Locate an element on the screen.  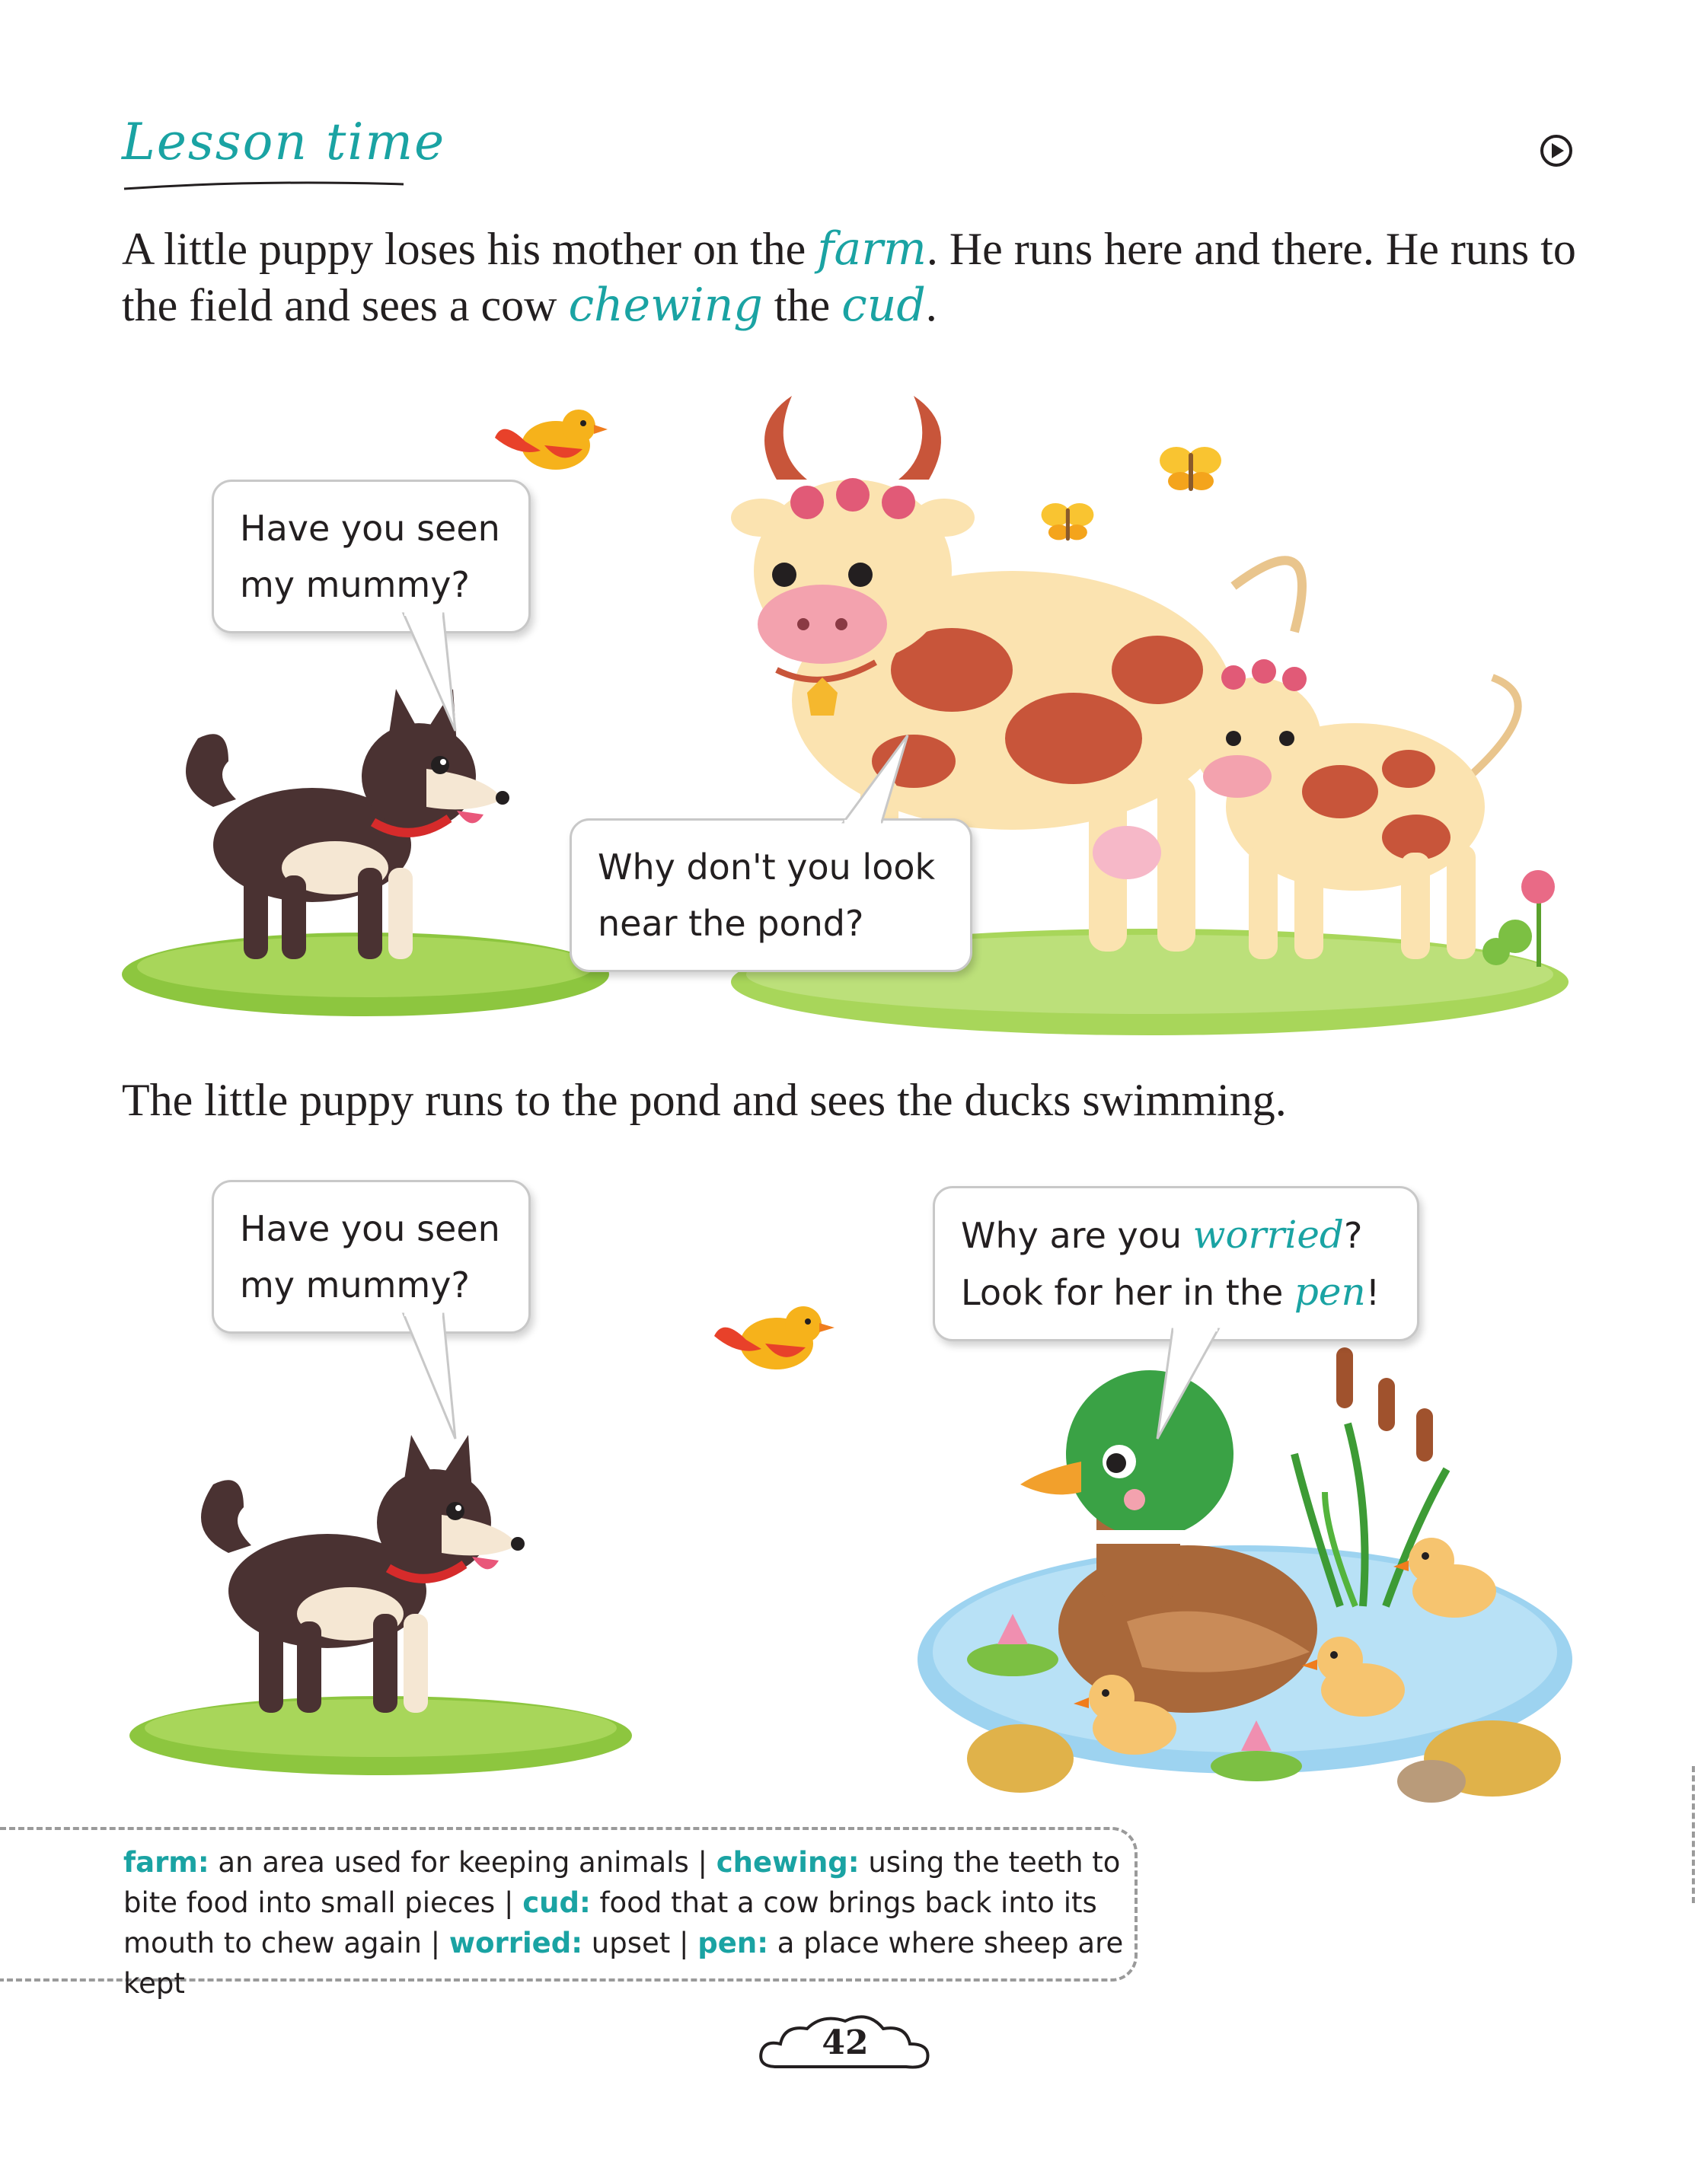
lesson-heading: Lesson time is located at coordinates (284, 142).